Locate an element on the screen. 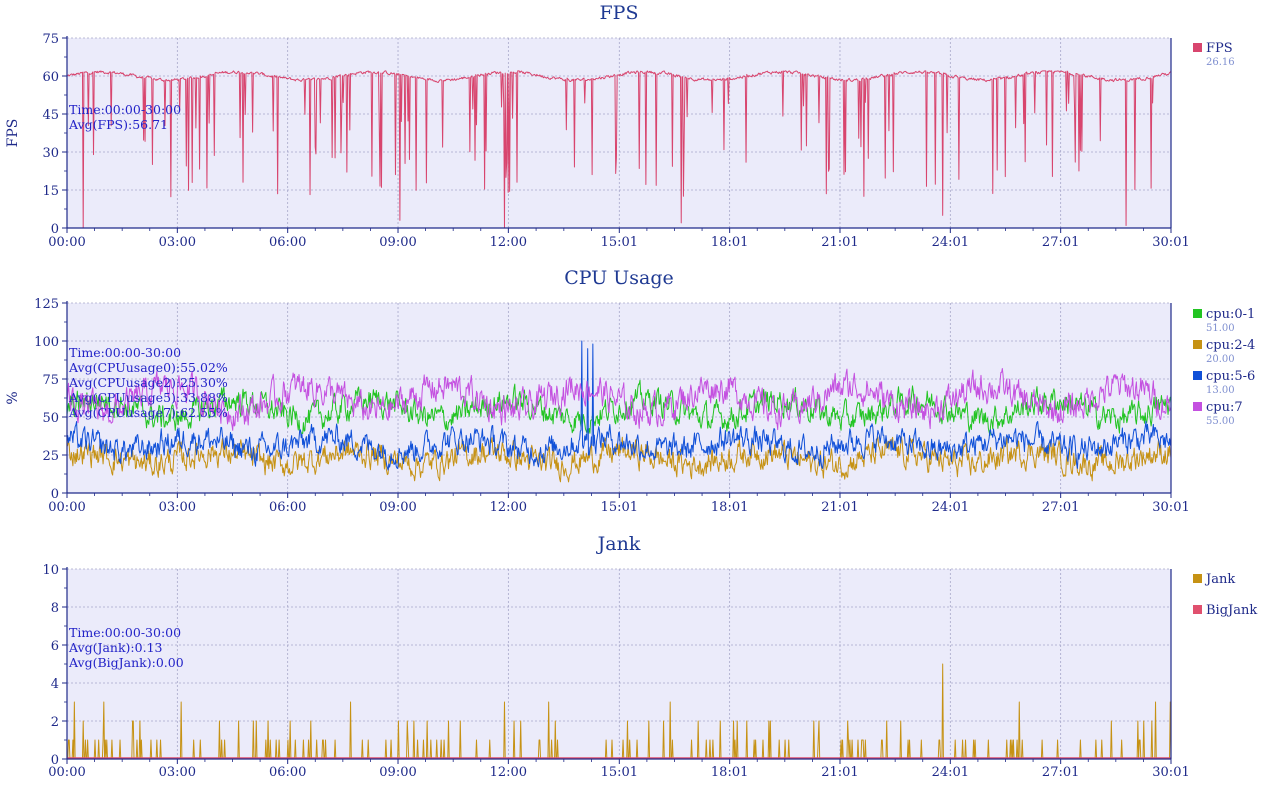 This screenshot has height=788, width=1279. y-axis-label: % is located at coordinates (13, 397).